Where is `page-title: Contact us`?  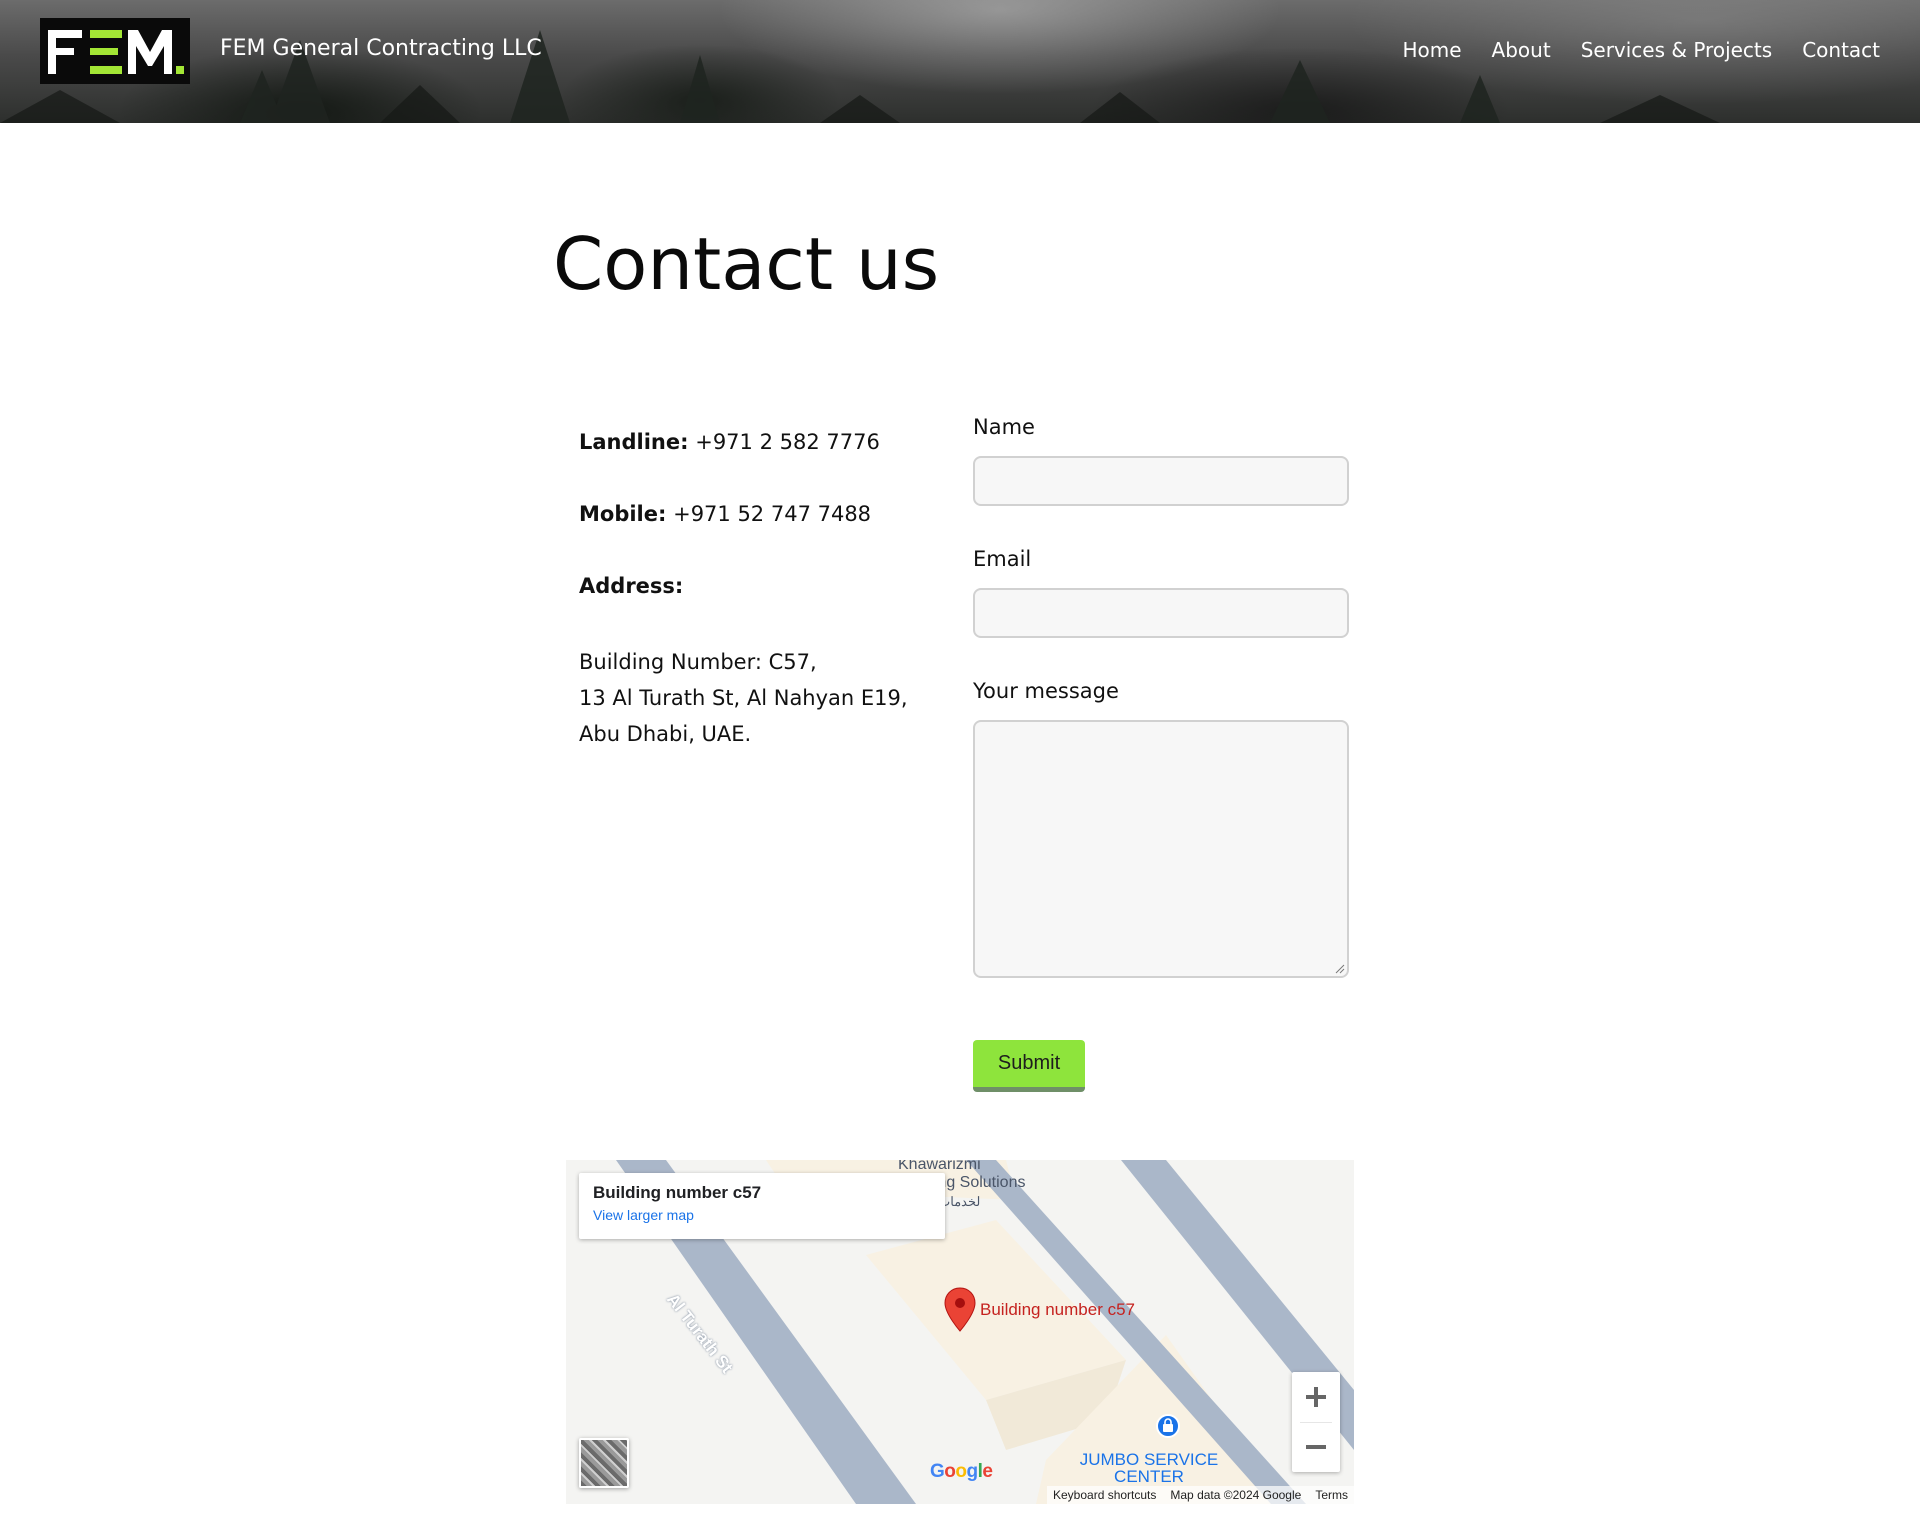 page-title: Contact us is located at coordinates (746, 264).